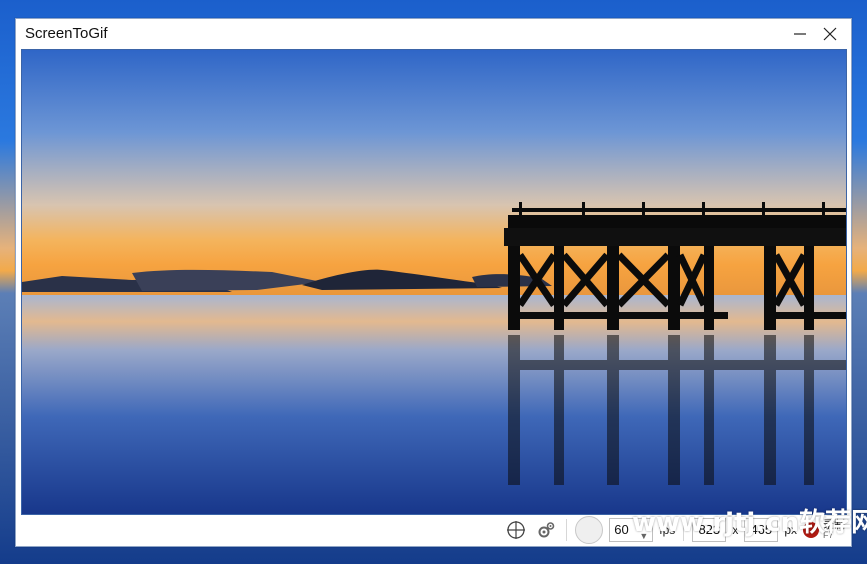 Image resolution: width=867 pixels, height=564 pixels. I want to click on snap-to-window-button, so click(516, 530).